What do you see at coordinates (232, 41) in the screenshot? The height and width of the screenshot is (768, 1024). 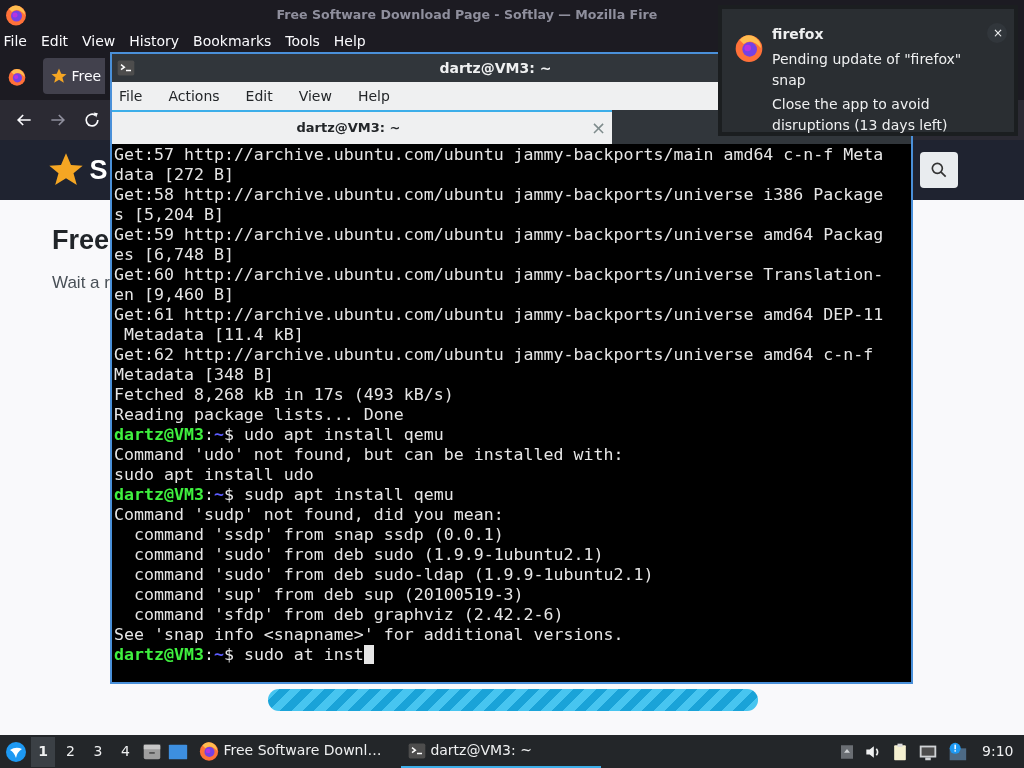 I see `menu-item: Bookmarks` at bounding box center [232, 41].